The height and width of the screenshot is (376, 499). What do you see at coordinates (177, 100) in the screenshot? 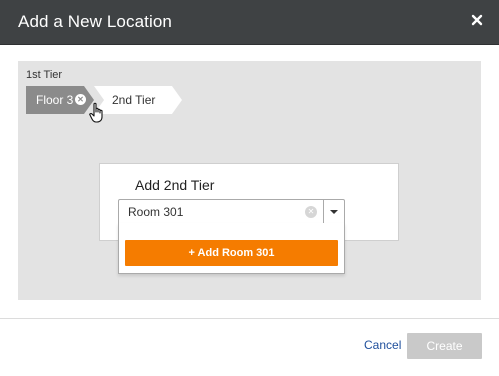
I see `breadcrumb-arrow` at bounding box center [177, 100].